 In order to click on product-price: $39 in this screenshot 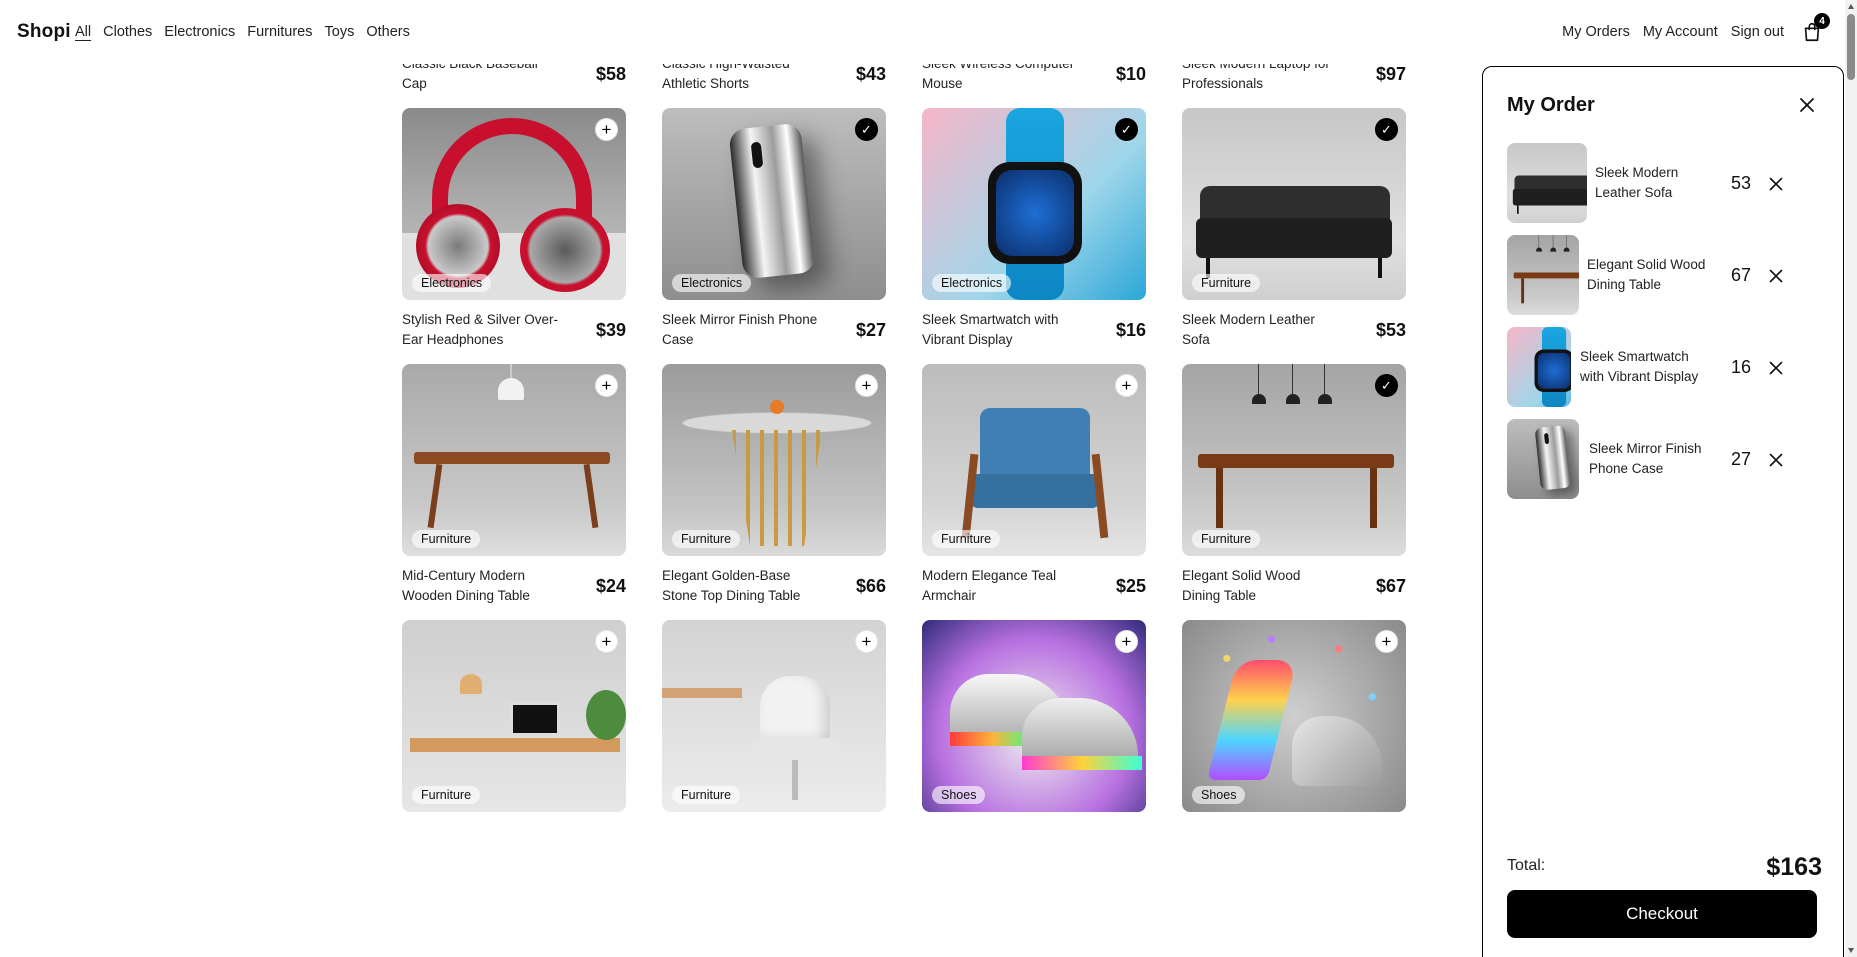, I will do `click(610, 329)`.